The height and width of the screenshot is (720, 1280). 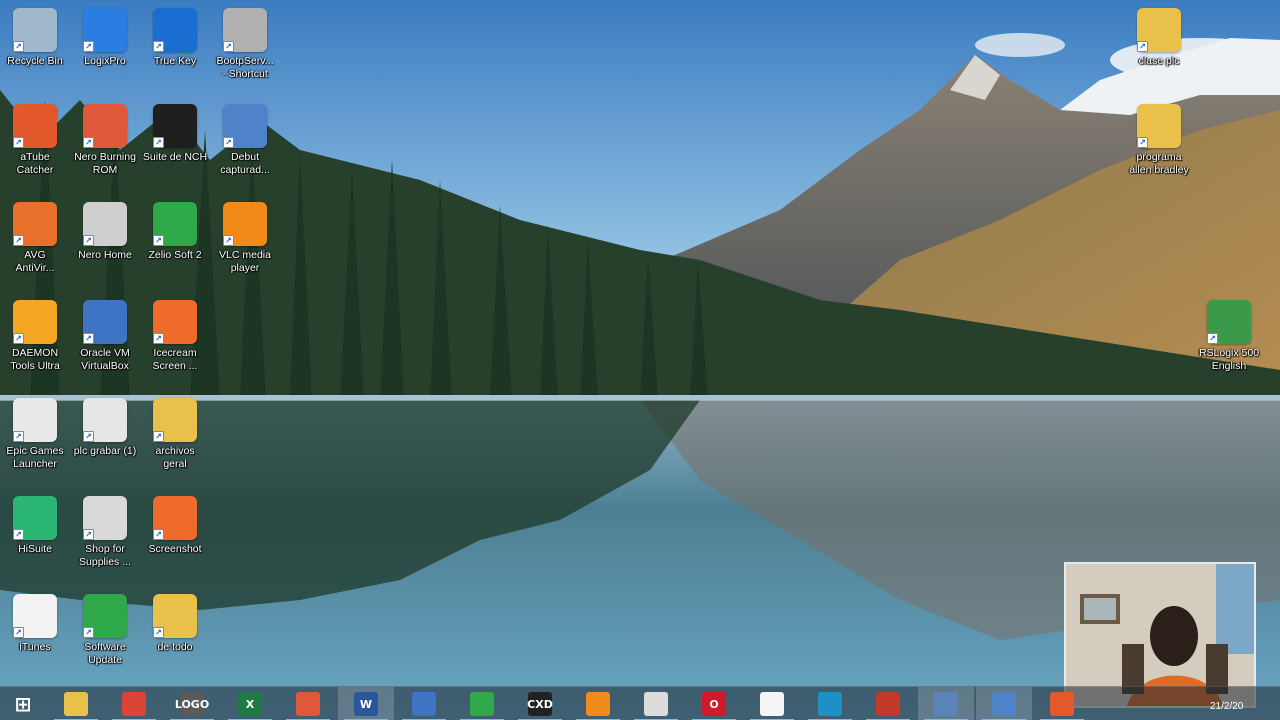 I want to click on desktop-icon-itunes: ↗ iTunes, so click(x=35, y=639).